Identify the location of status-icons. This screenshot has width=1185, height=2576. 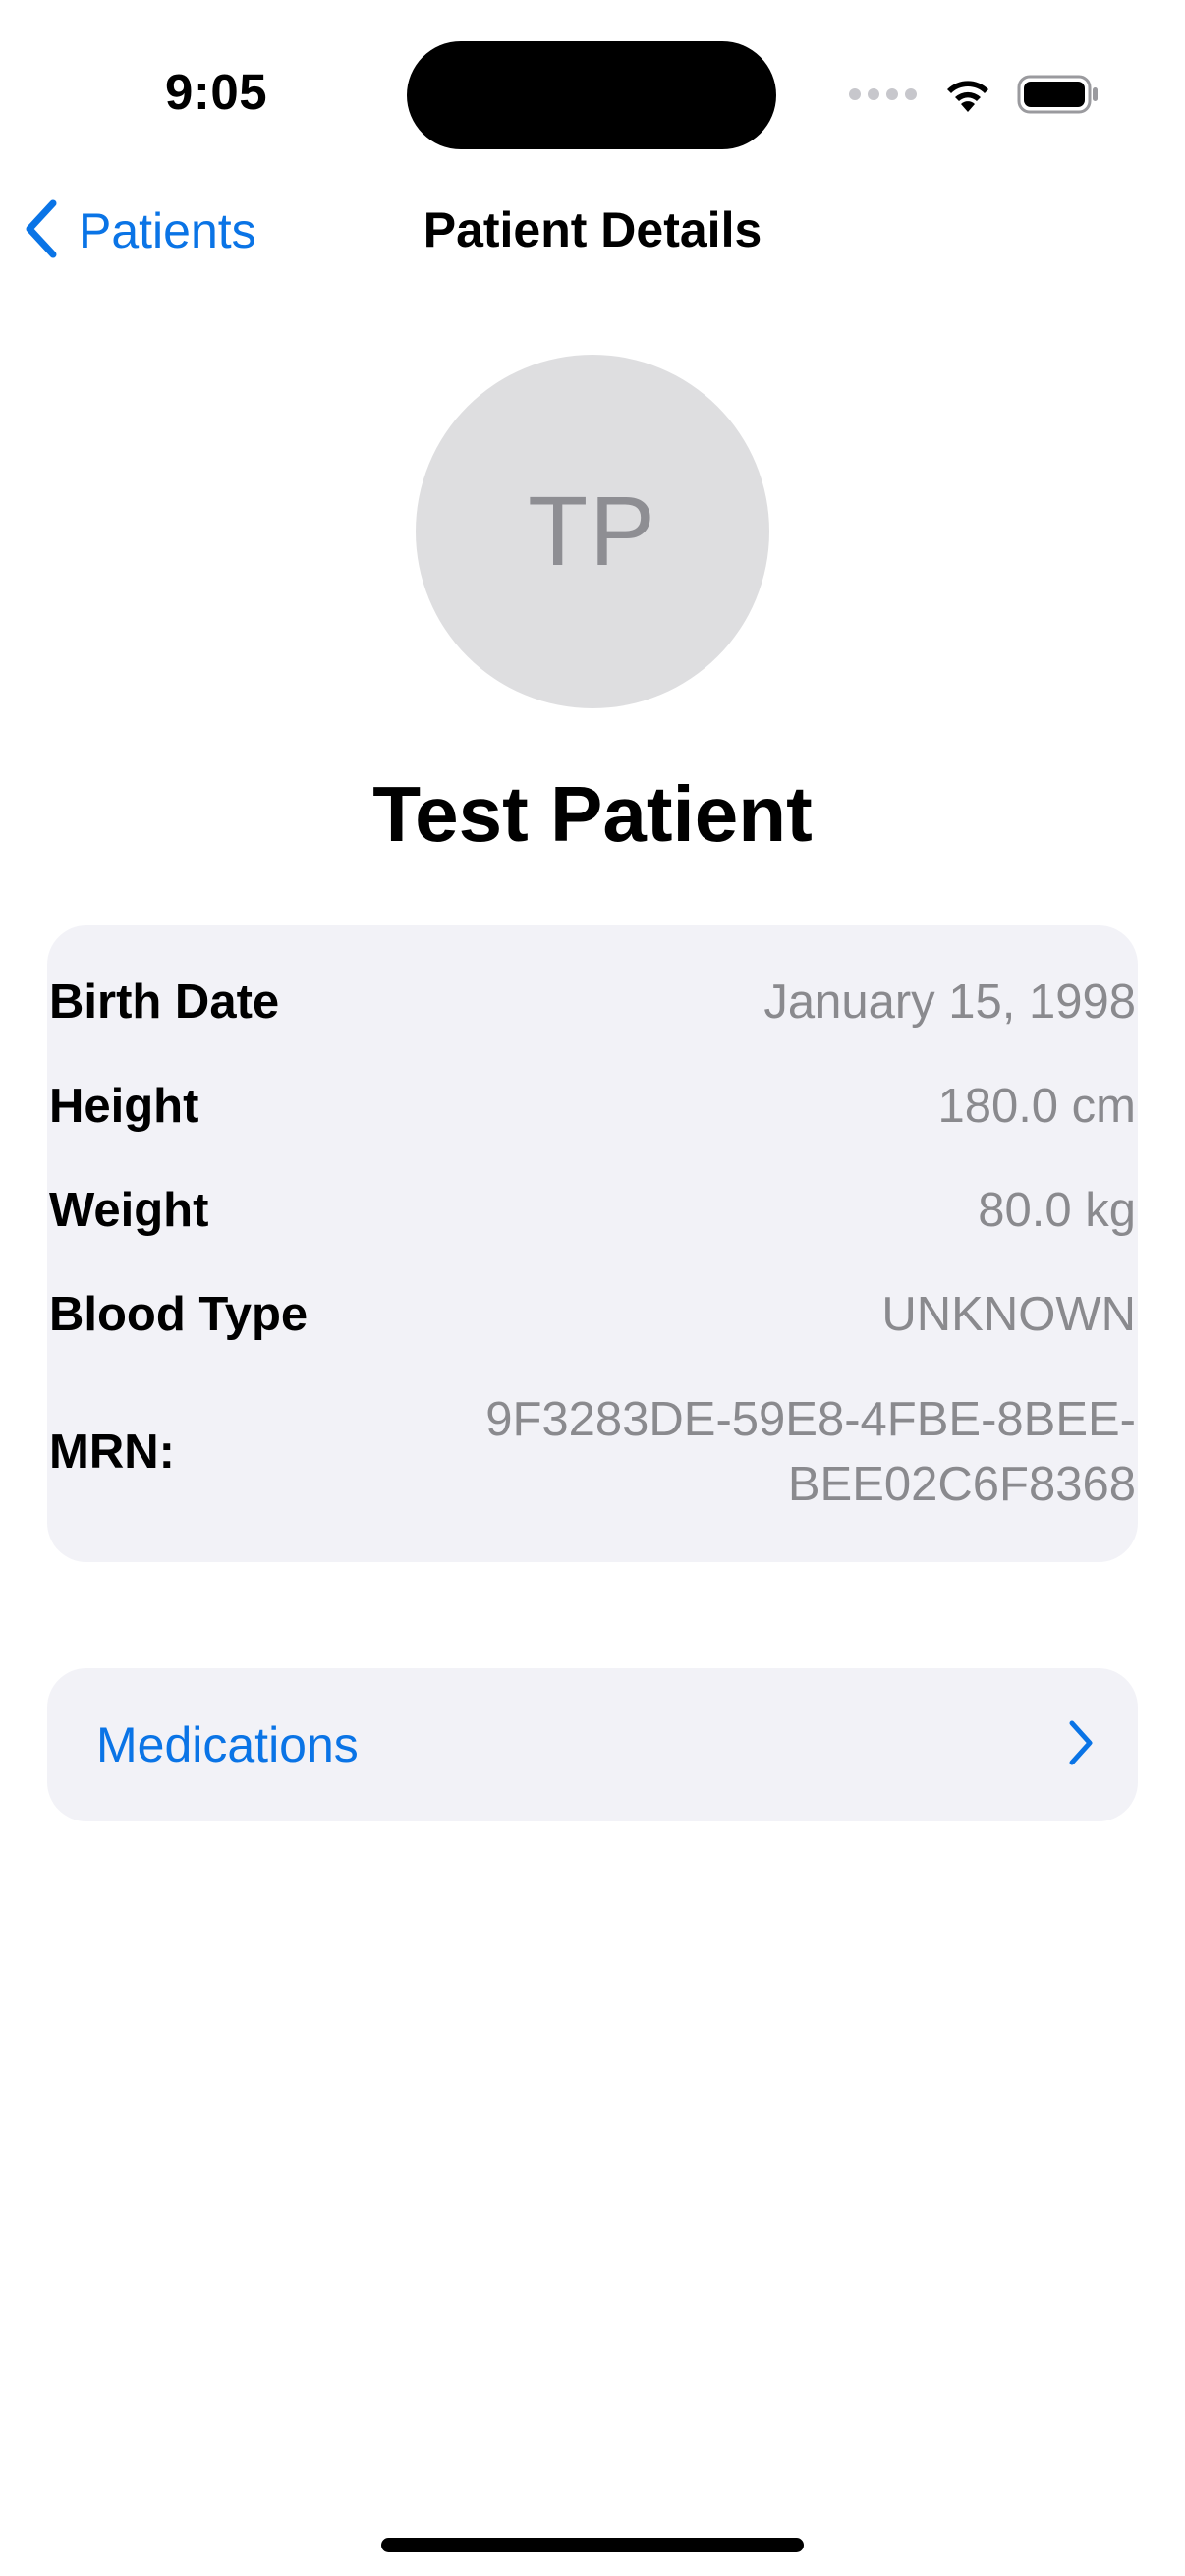
(975, 94).